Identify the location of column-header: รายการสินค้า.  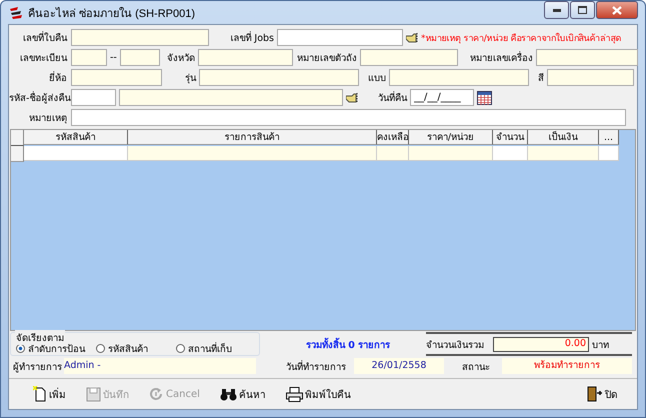
(252, 137).